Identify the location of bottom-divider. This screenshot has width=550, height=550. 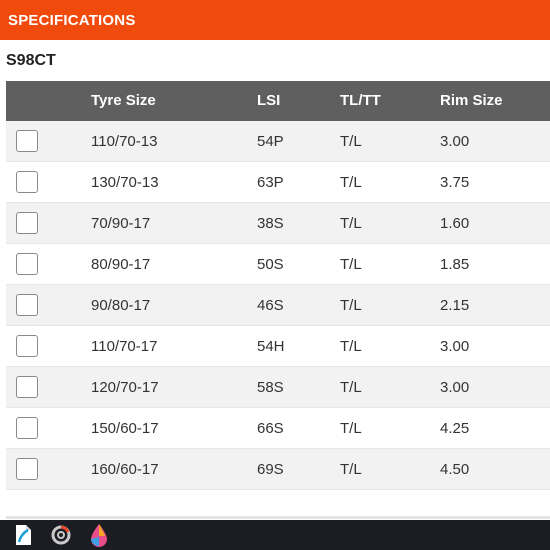
(278, 517).